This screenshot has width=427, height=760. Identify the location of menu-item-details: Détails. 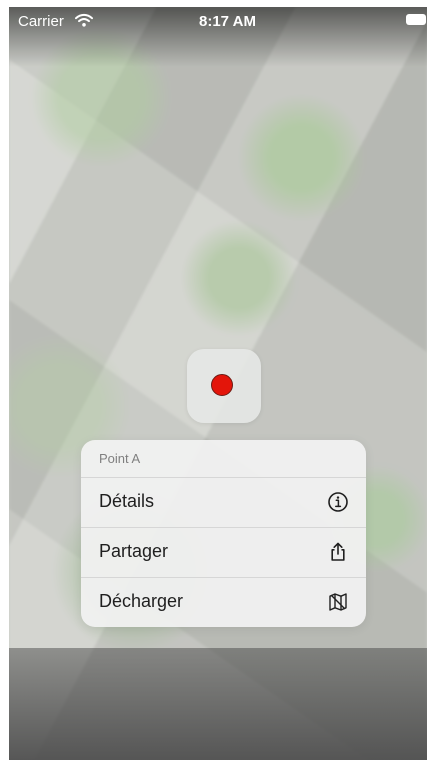
(223, 503).